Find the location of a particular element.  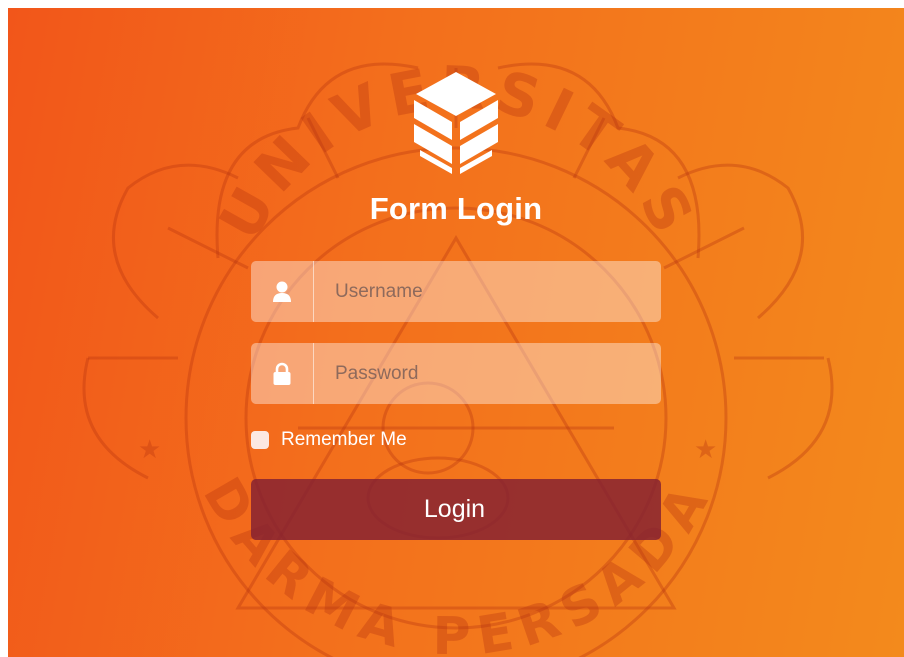

remember-me-checkbox: Remember Me is located at coordinates (329, 440).